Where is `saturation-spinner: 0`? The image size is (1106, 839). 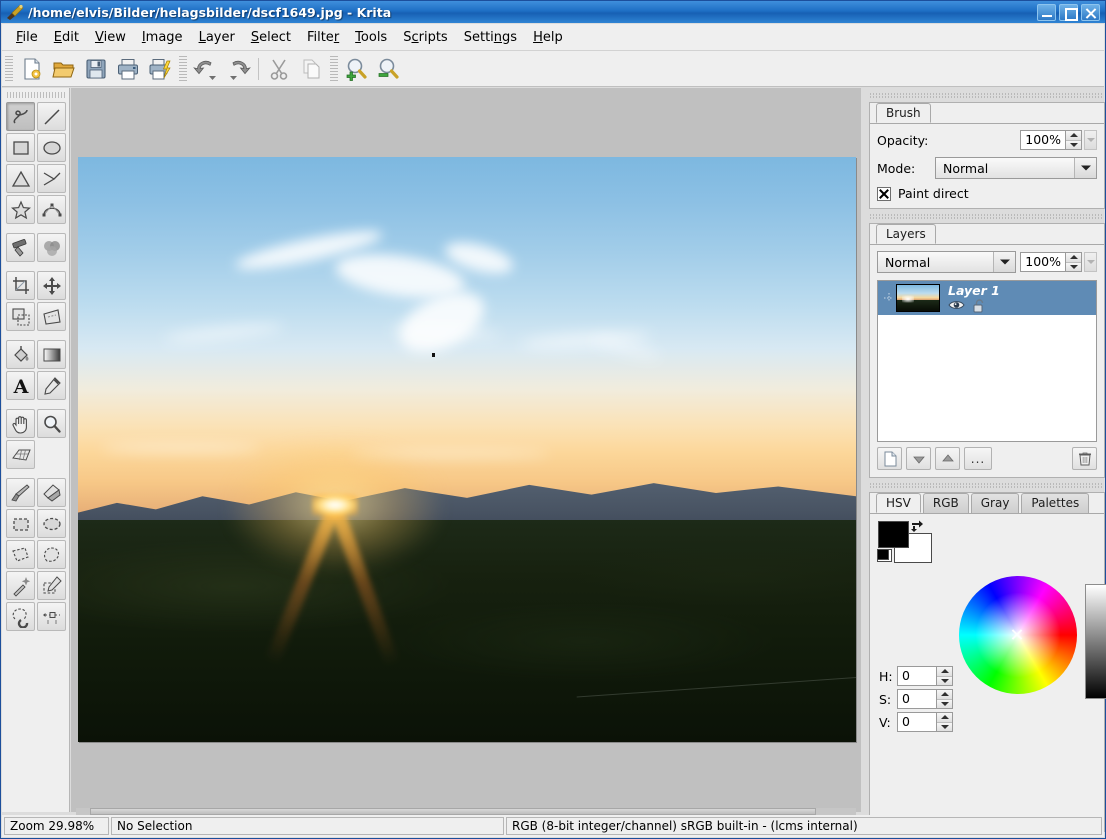 saturation-spinner: 0 is located at coordinates (925, 699).